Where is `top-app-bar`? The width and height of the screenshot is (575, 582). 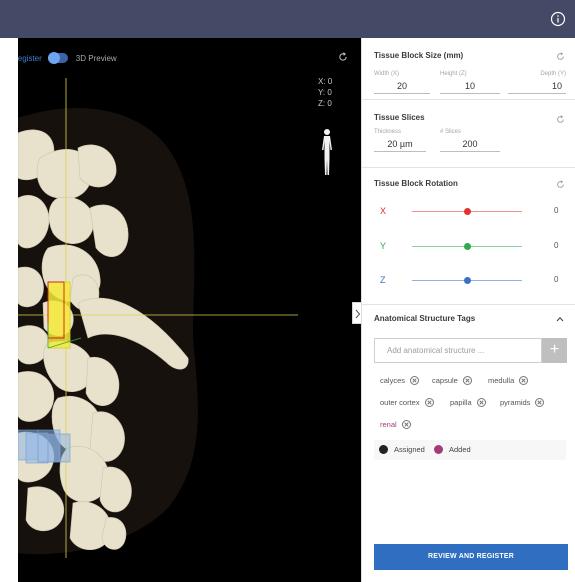
top-app-bar is located at coordinates (287, 19).